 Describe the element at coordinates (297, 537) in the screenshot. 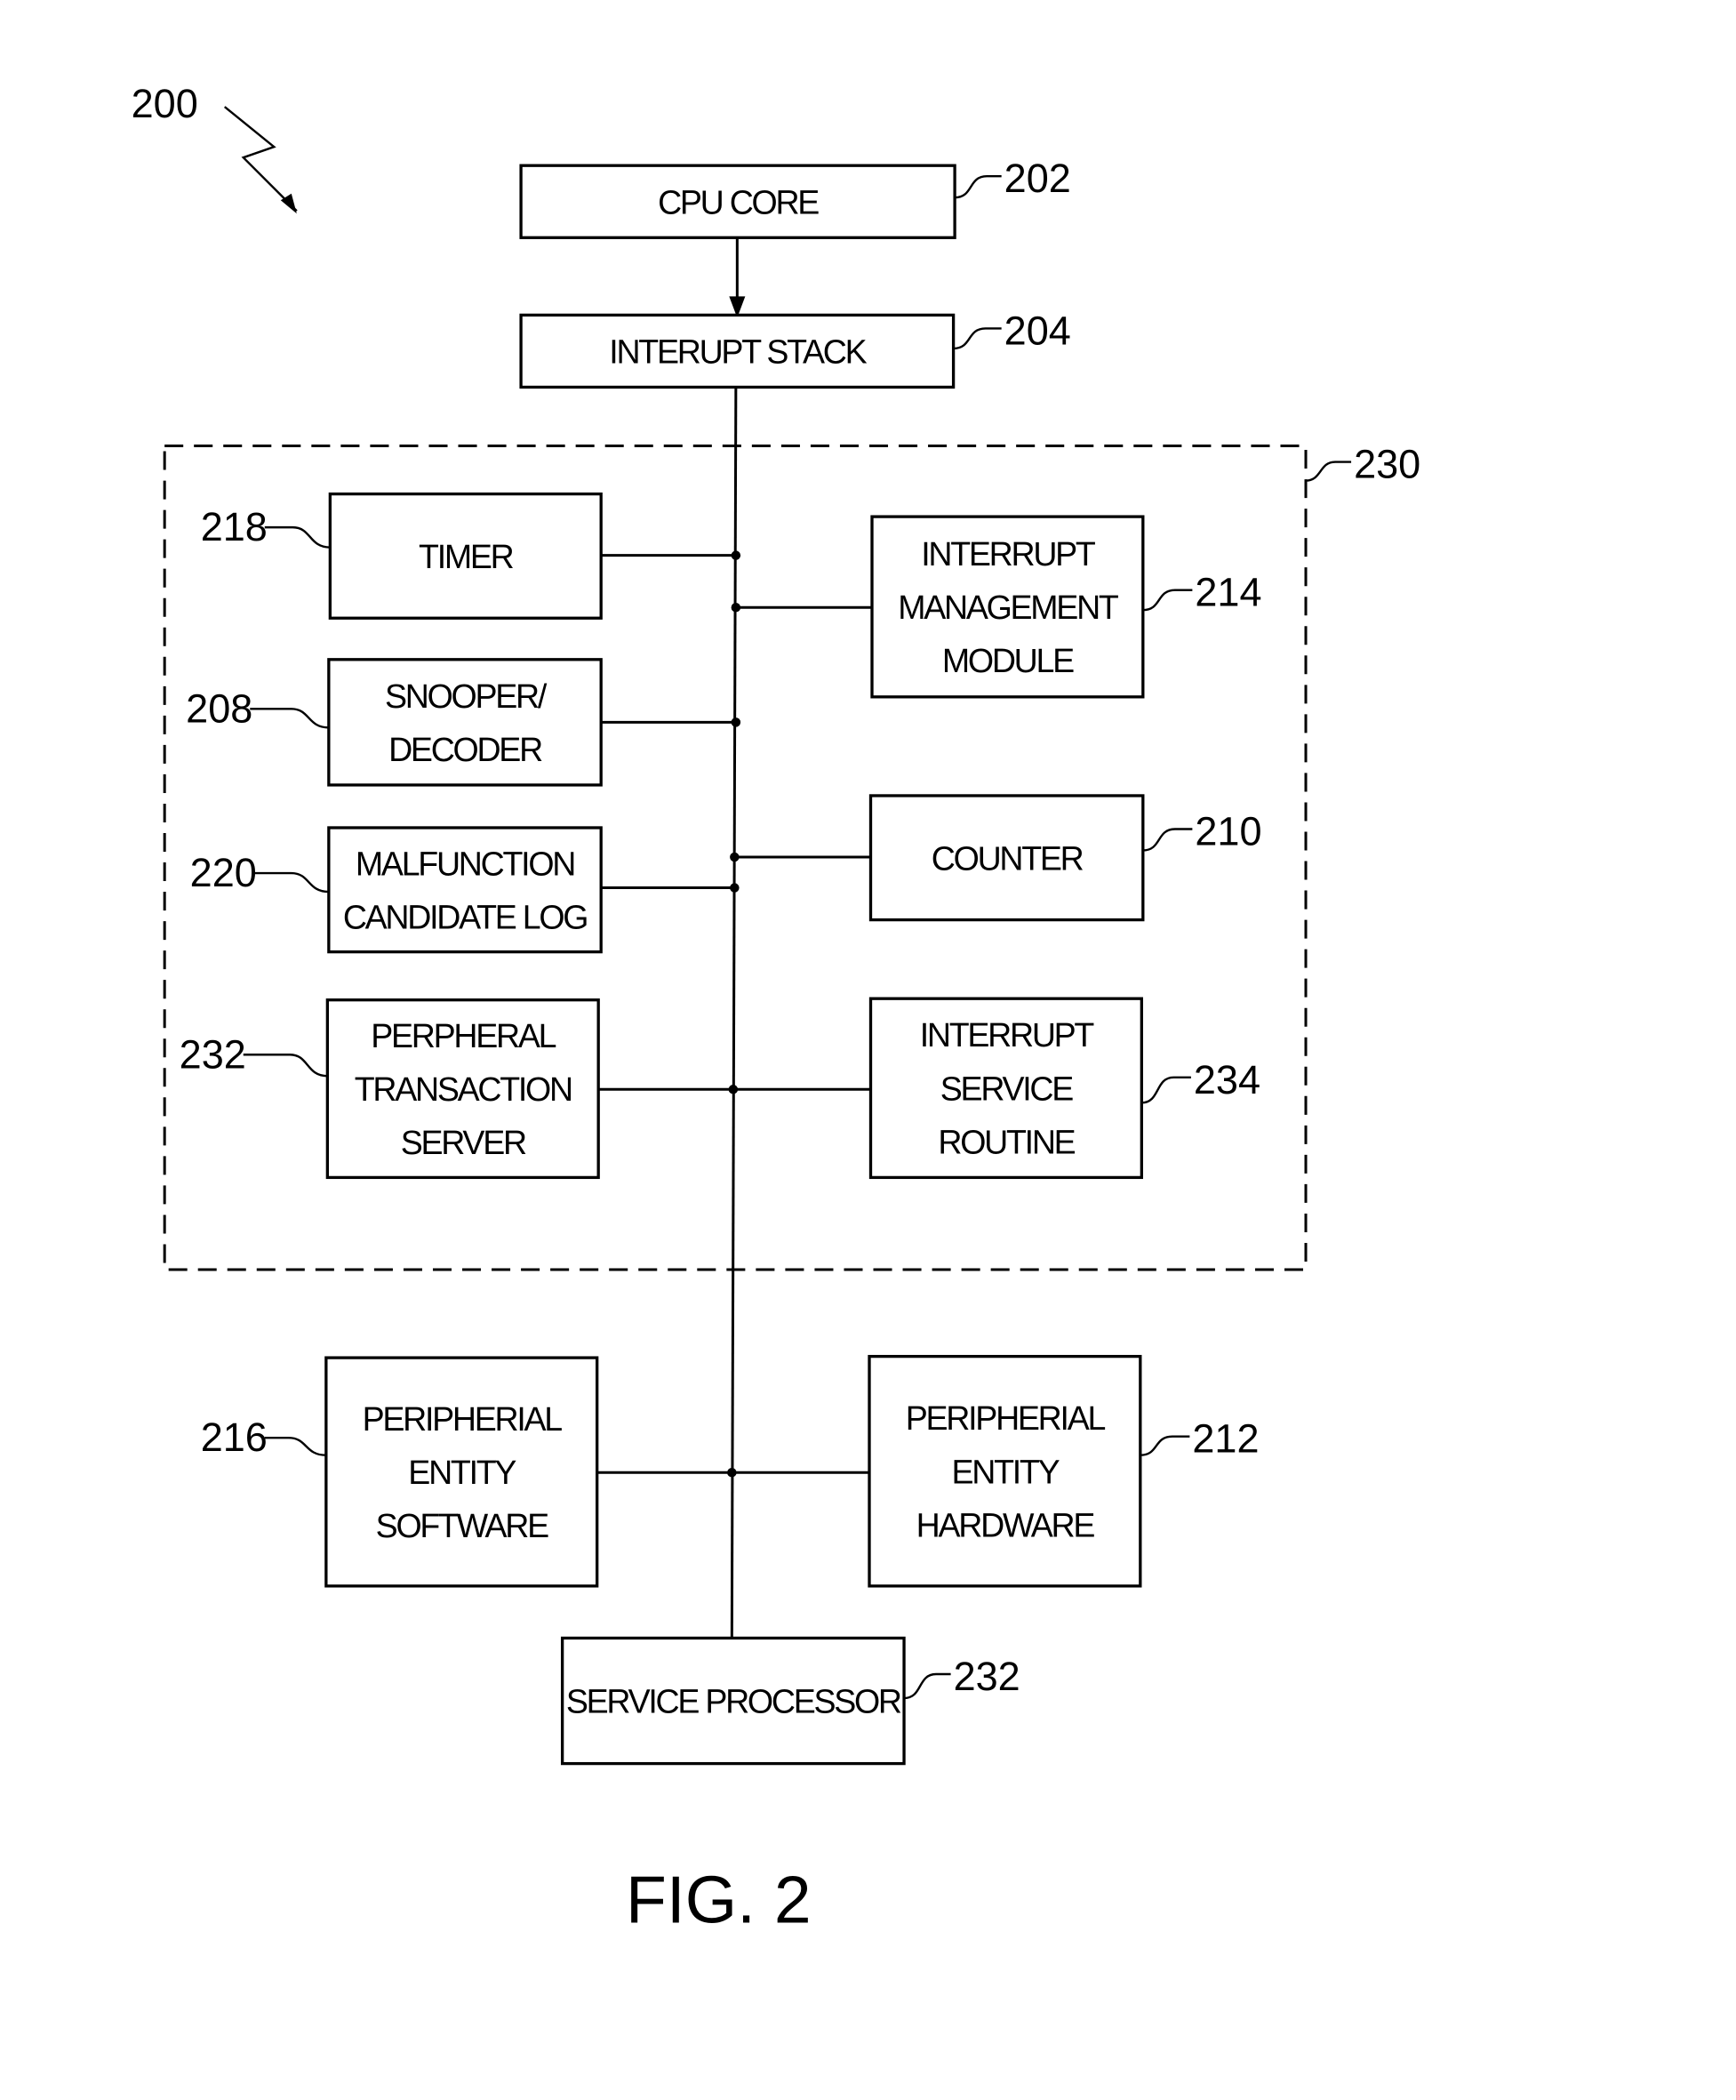

I see `timer-ref-leader` at that location.